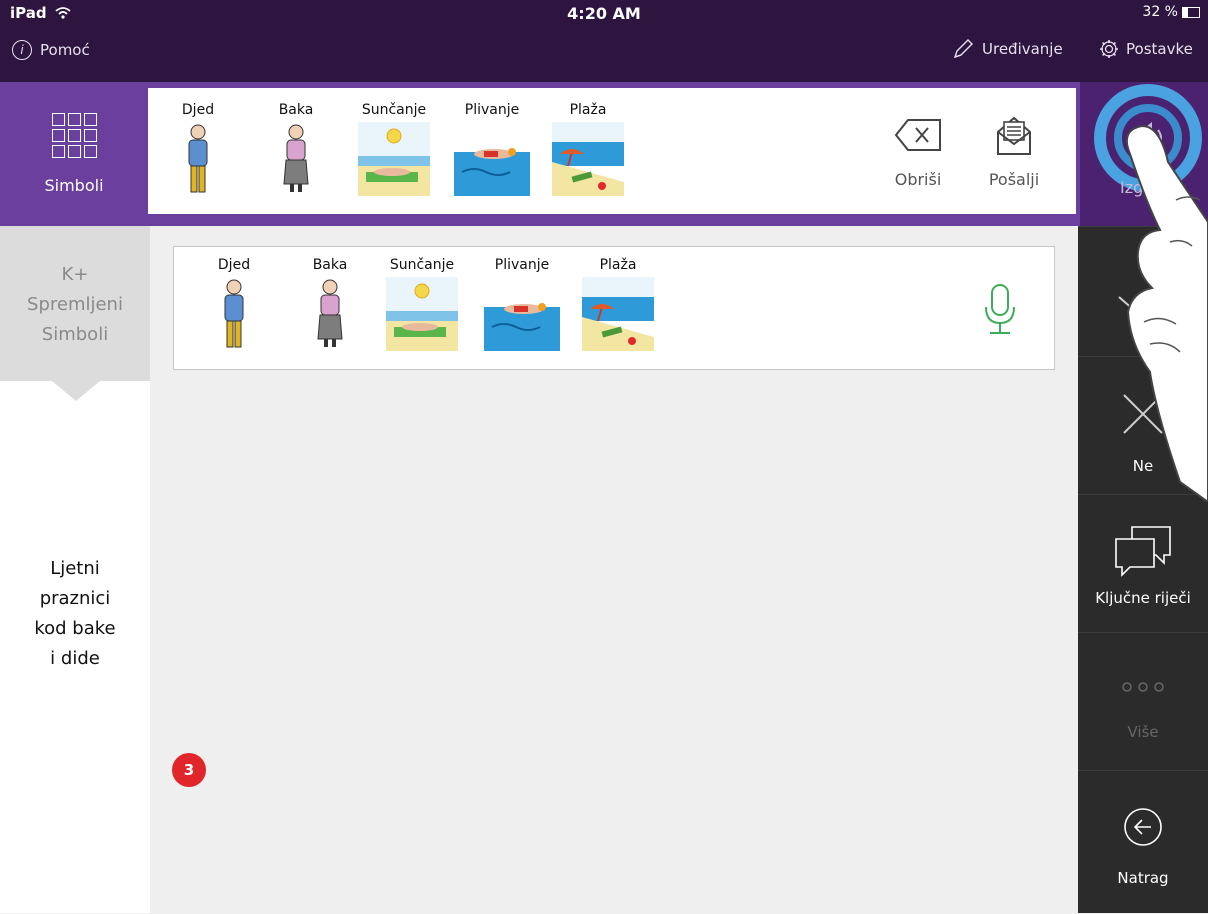  I want to click on sentence-symbol-grandmother: Baka, so click(296, 151).